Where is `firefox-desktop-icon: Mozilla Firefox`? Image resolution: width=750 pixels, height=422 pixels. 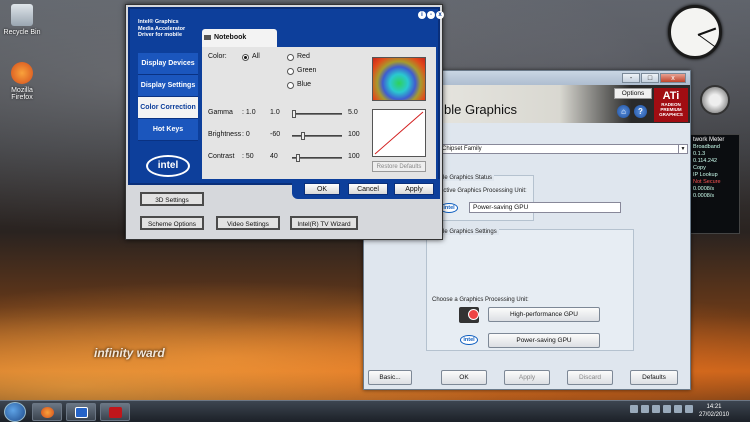 firefox-desktop-icon: Mozilla Firefox is located at coordinates (22, 81).